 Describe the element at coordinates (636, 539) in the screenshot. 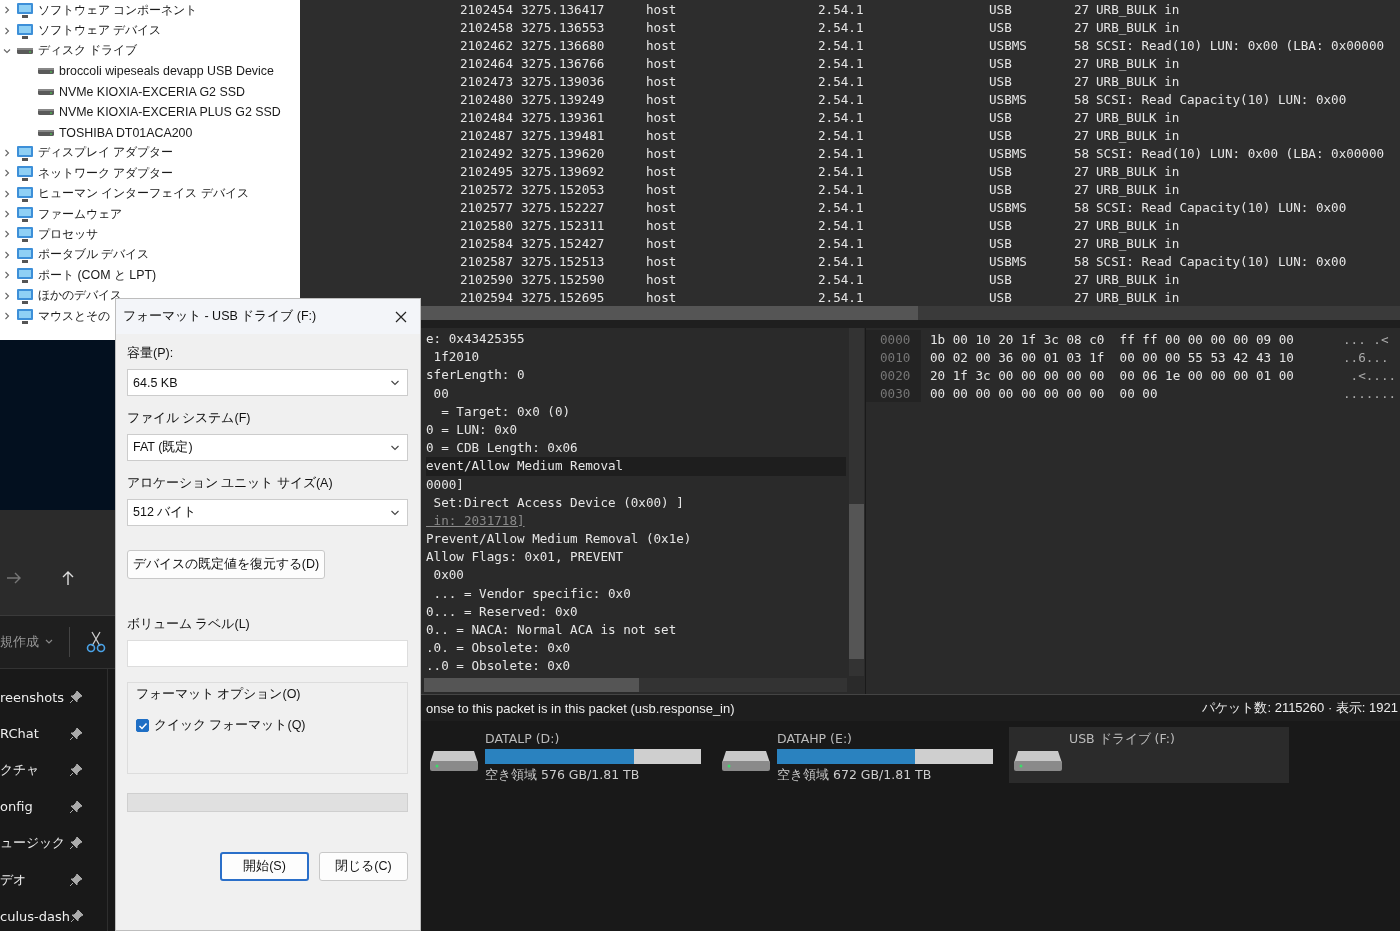

I see `tree-item: Prevent/Allow Medium Removal (0x1e)` at that location.